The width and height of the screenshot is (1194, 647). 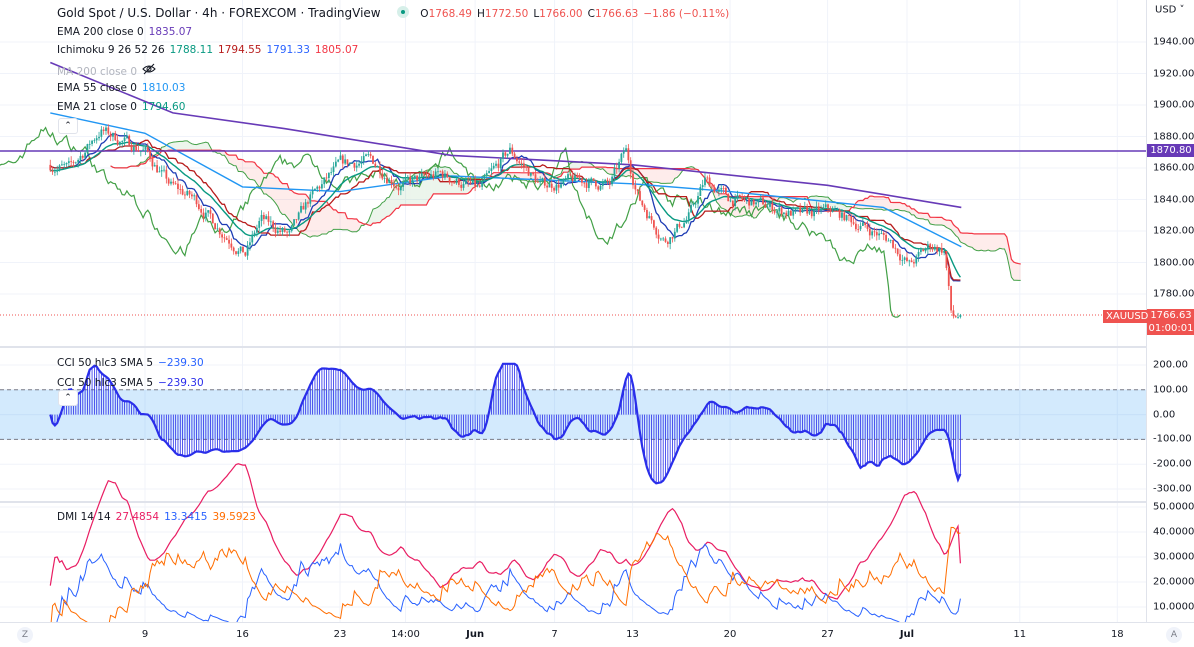 What do you see at coordinates (68, 398) in the screenshot?
I see `collapse-cci-legend-button: ⌃` at bounding box center [68, 398].